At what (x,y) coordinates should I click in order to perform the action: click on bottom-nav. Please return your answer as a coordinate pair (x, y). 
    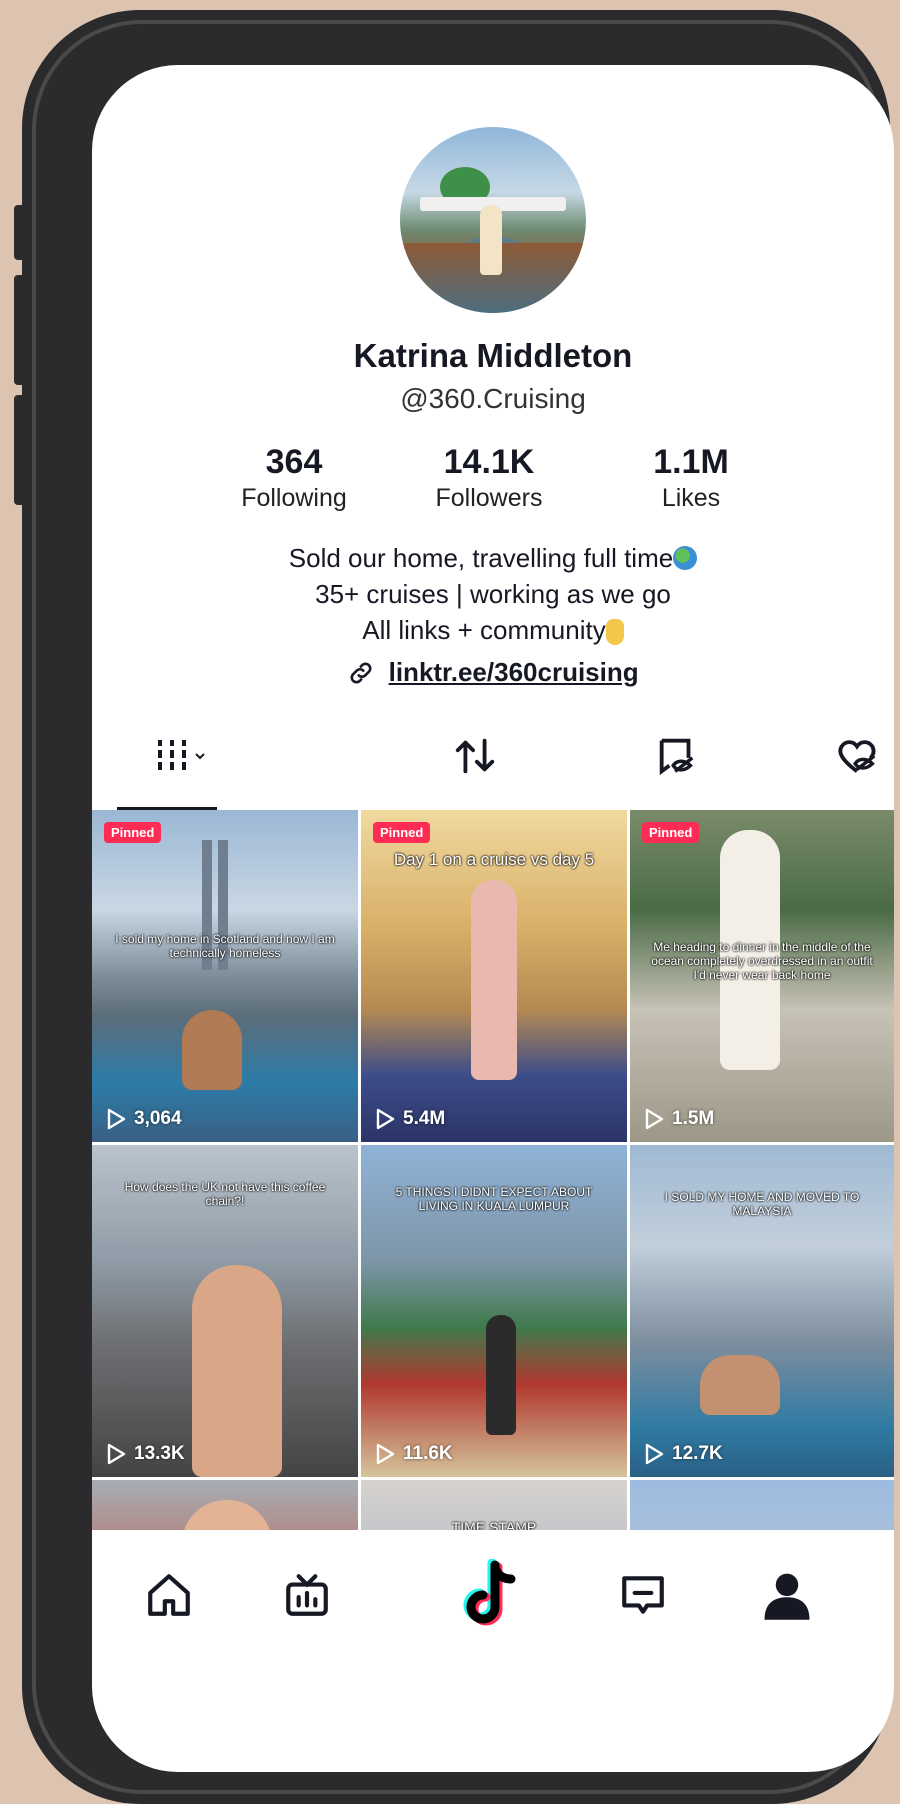
    Looking at the image, I should click on (493, 1595).